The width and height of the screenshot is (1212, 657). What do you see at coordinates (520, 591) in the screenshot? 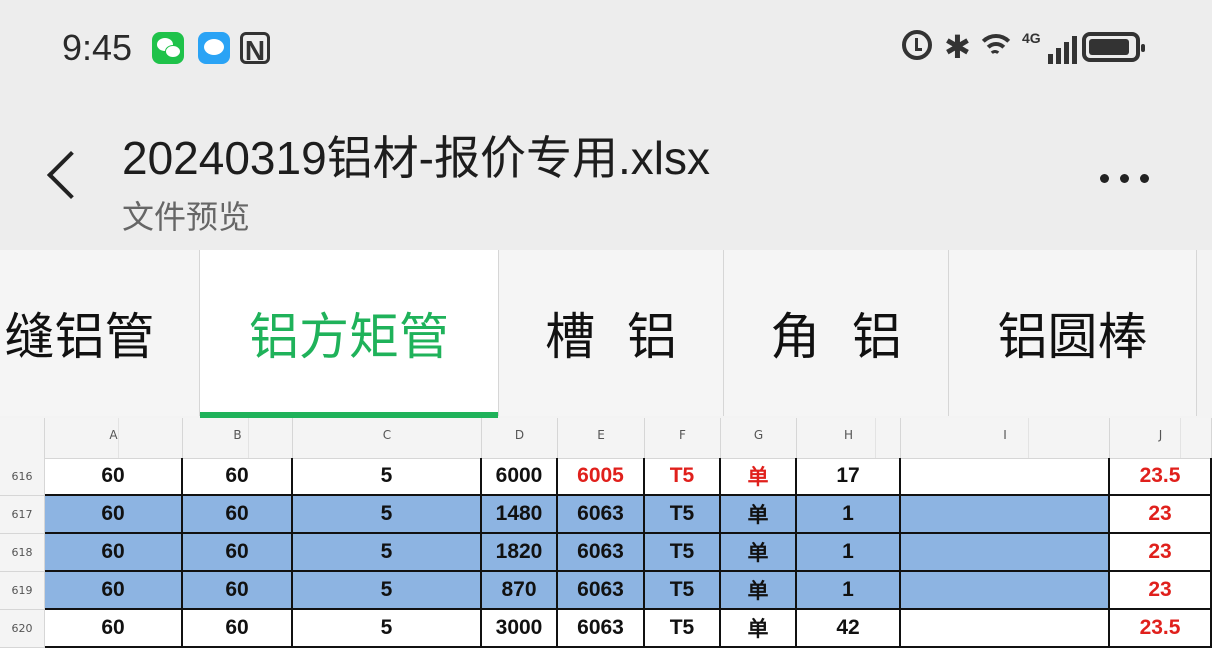
I see `table-cell: 870` at bounding box center [520, 591].